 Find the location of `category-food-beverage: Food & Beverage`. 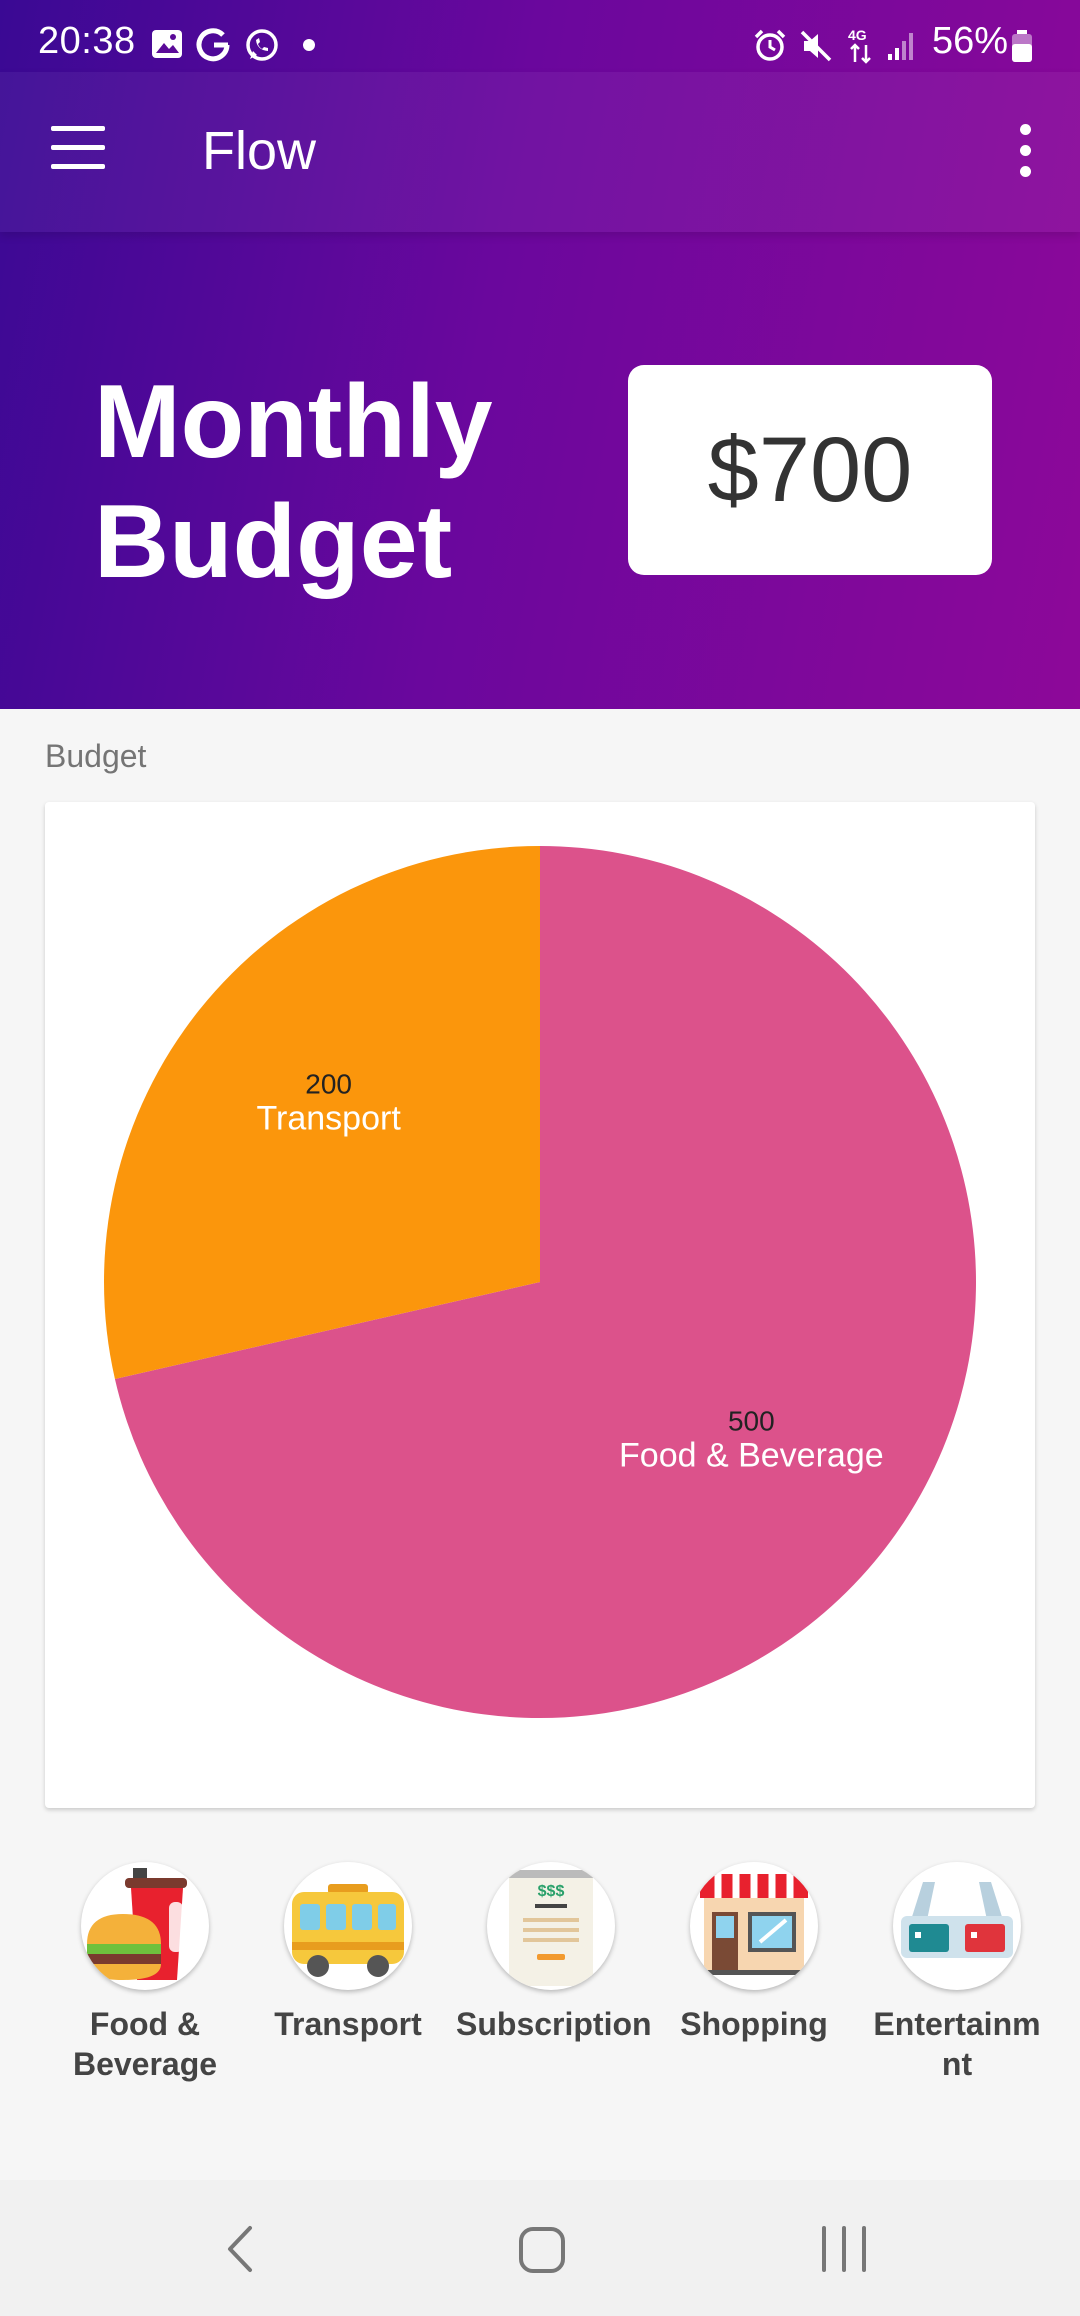

category-food-beverage: Food & Beverage is located at coordinates (145, 1973).